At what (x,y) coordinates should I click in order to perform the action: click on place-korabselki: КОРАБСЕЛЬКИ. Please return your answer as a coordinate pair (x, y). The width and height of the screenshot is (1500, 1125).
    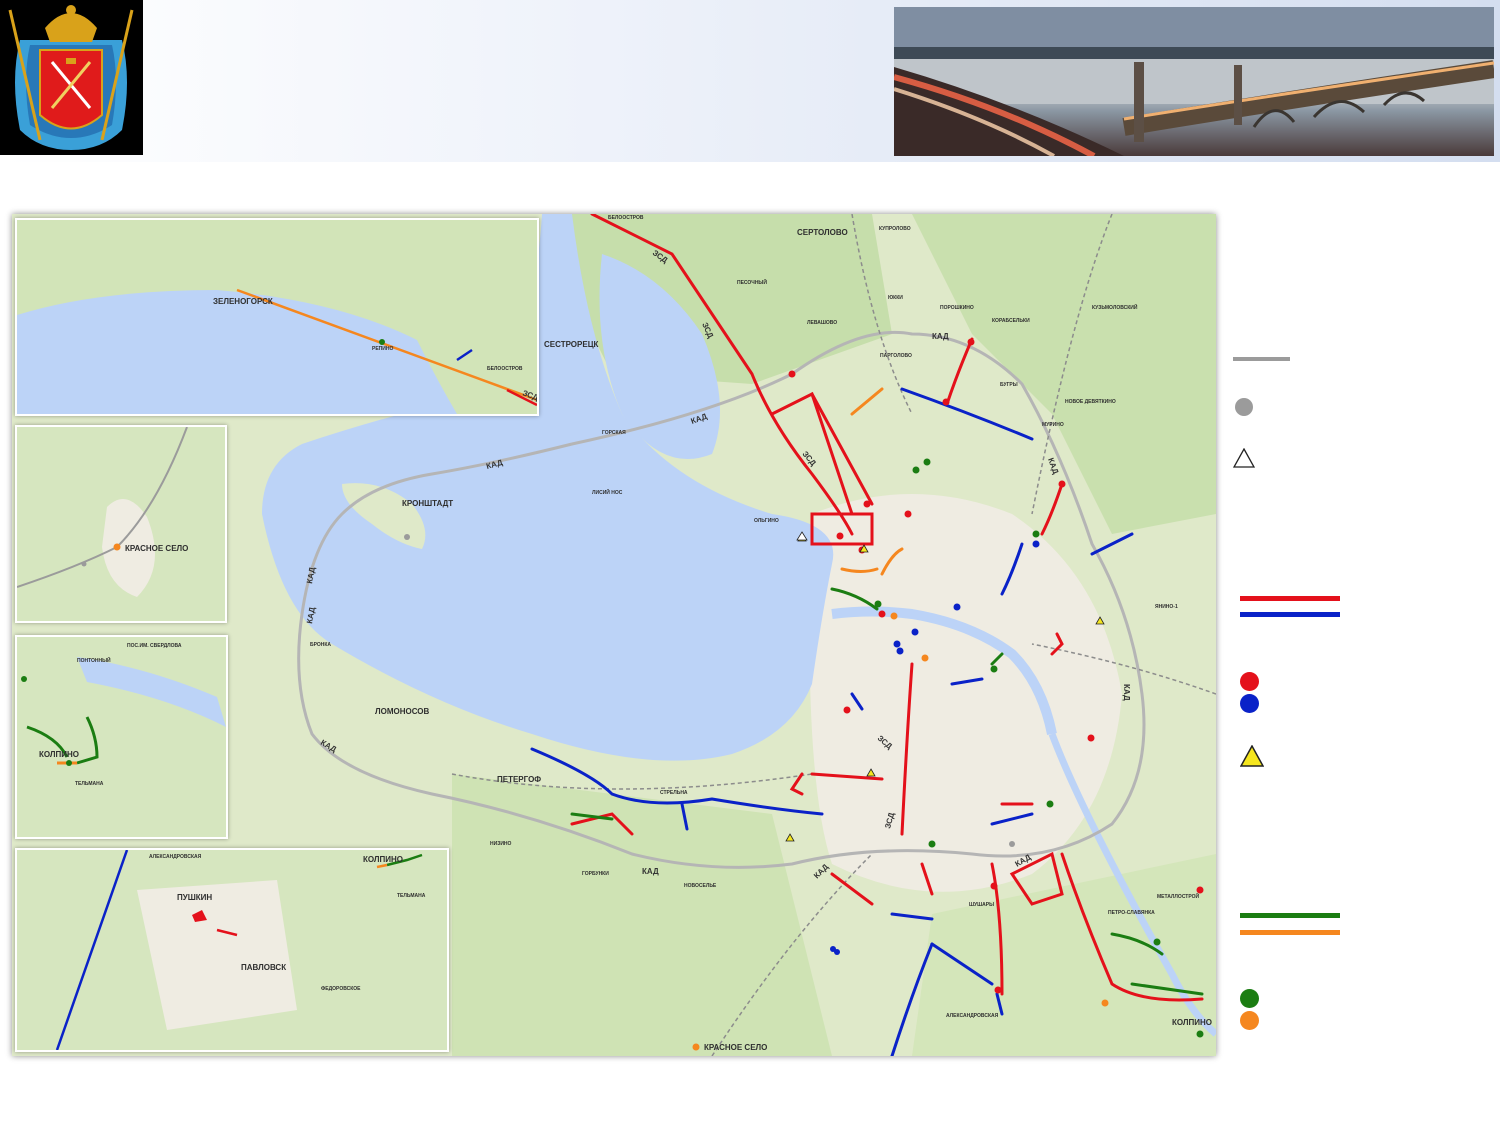
    Looking at the image, I should click on (1011, 321).